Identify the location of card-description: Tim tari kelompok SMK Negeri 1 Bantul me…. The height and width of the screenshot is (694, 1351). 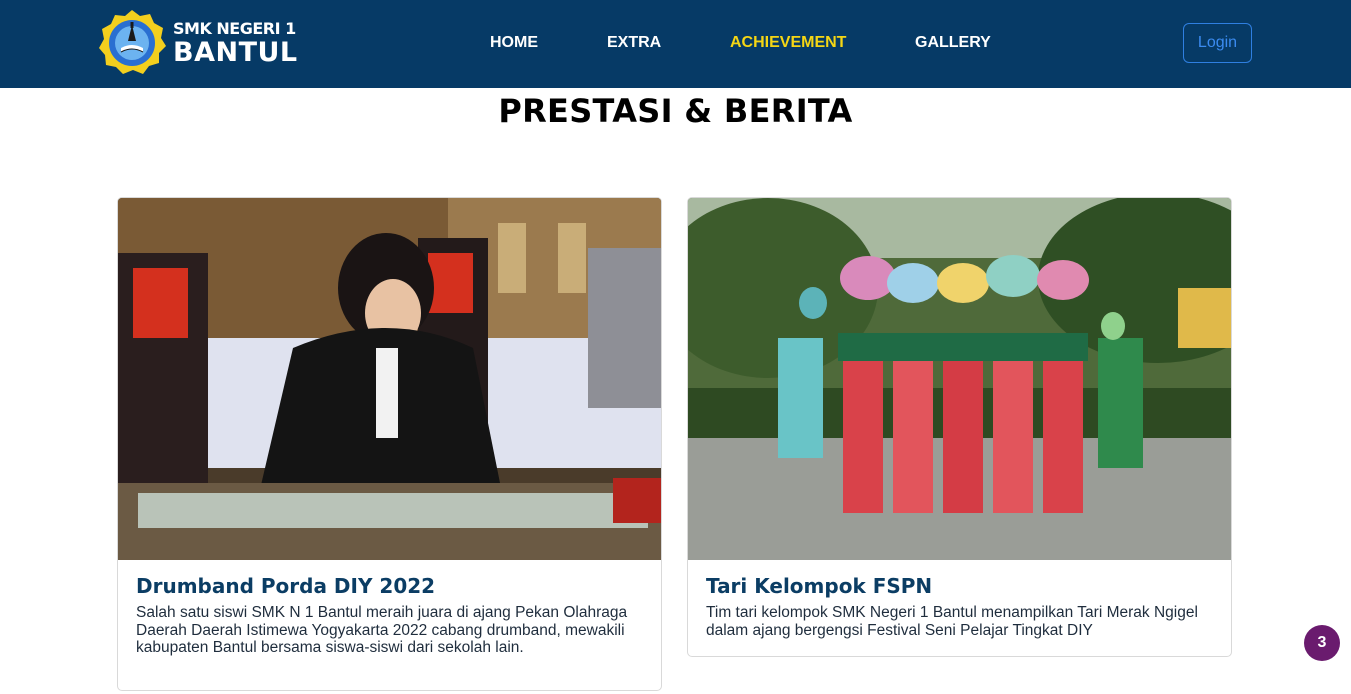
(952, 621).